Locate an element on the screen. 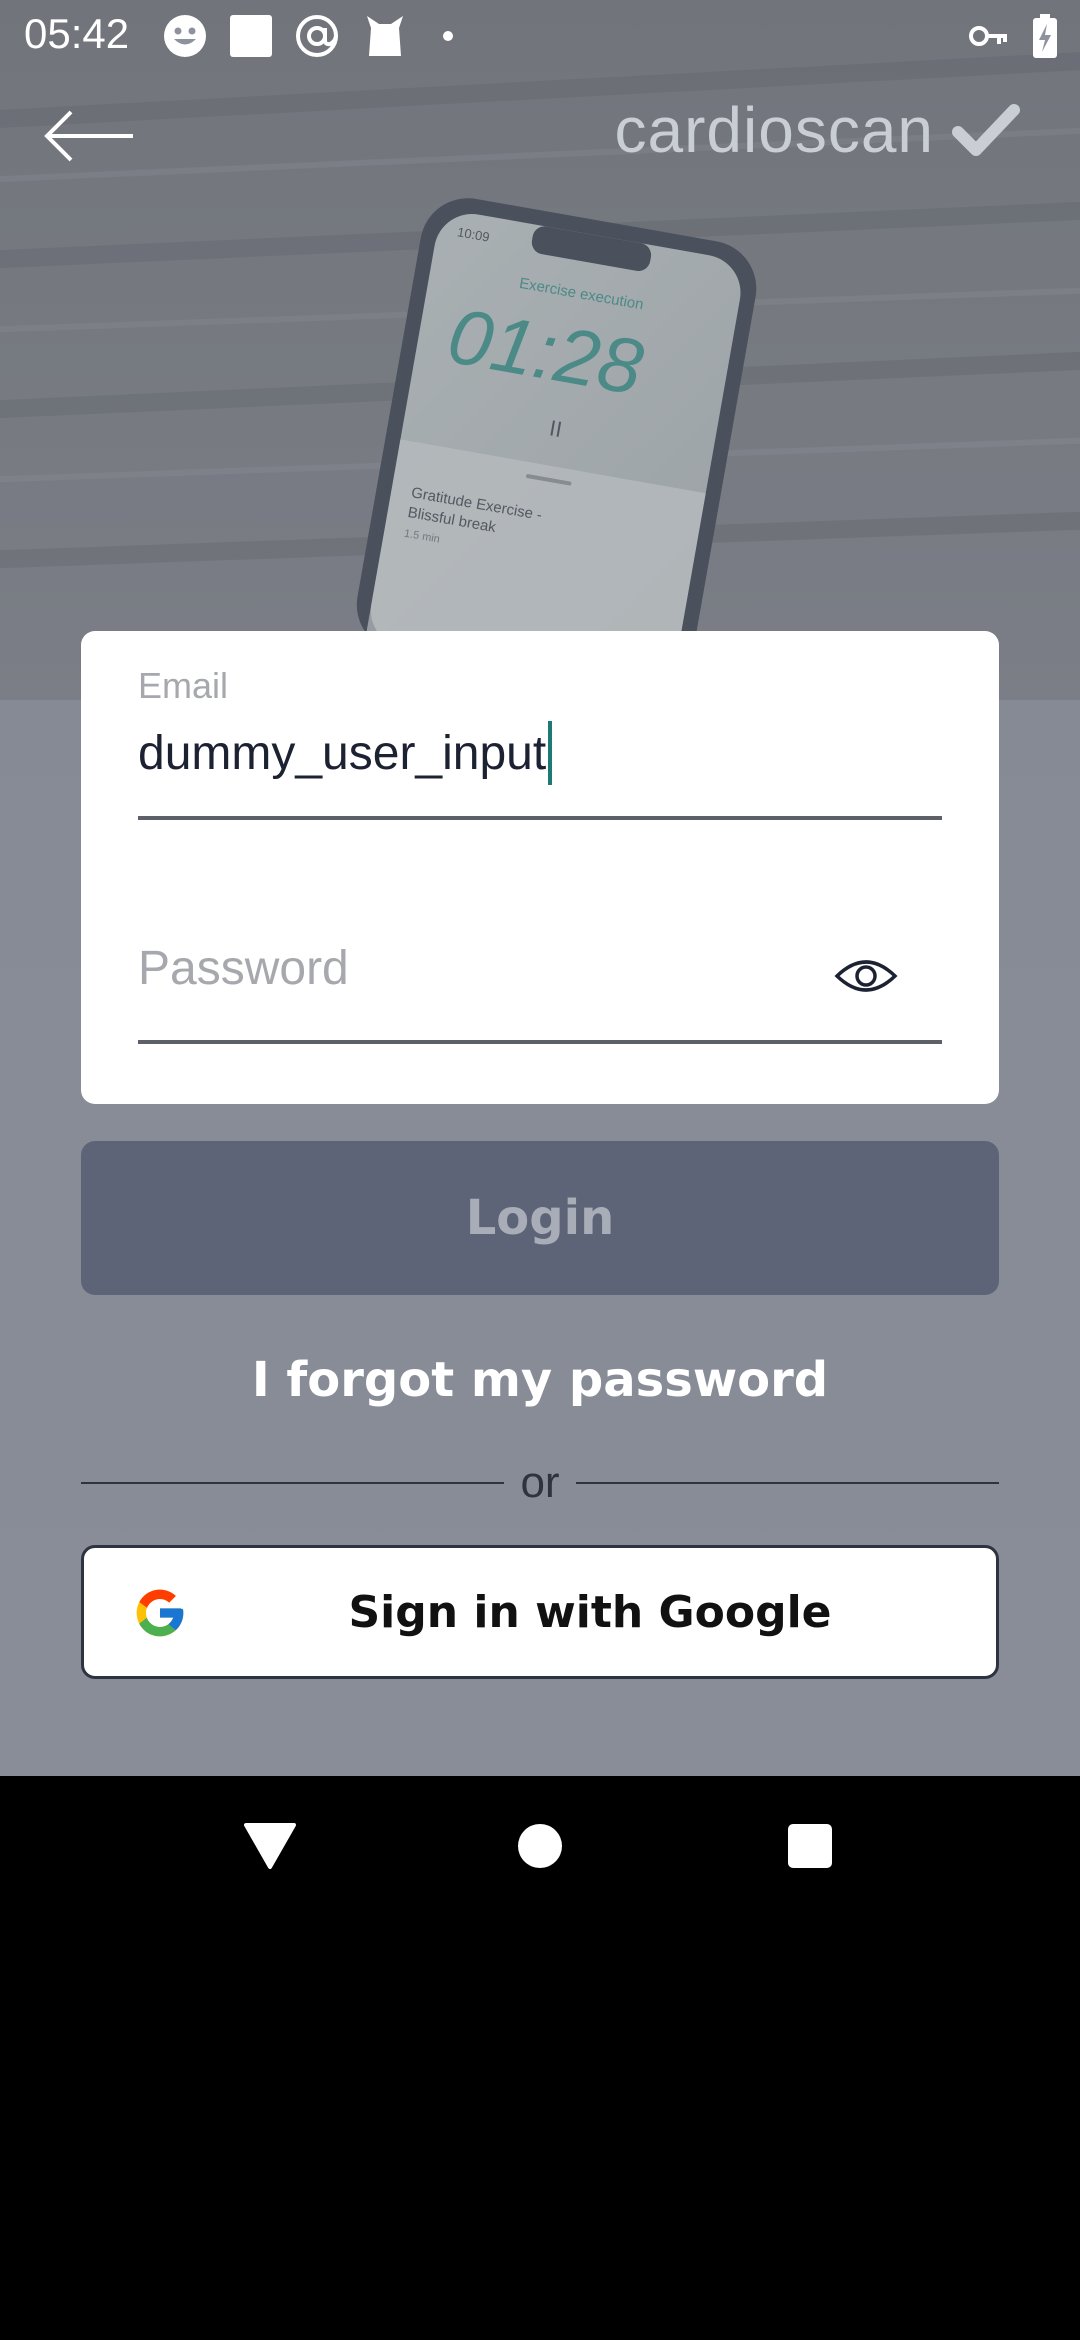  brand-logo: cardioscan is located at coordinates (817, 130).